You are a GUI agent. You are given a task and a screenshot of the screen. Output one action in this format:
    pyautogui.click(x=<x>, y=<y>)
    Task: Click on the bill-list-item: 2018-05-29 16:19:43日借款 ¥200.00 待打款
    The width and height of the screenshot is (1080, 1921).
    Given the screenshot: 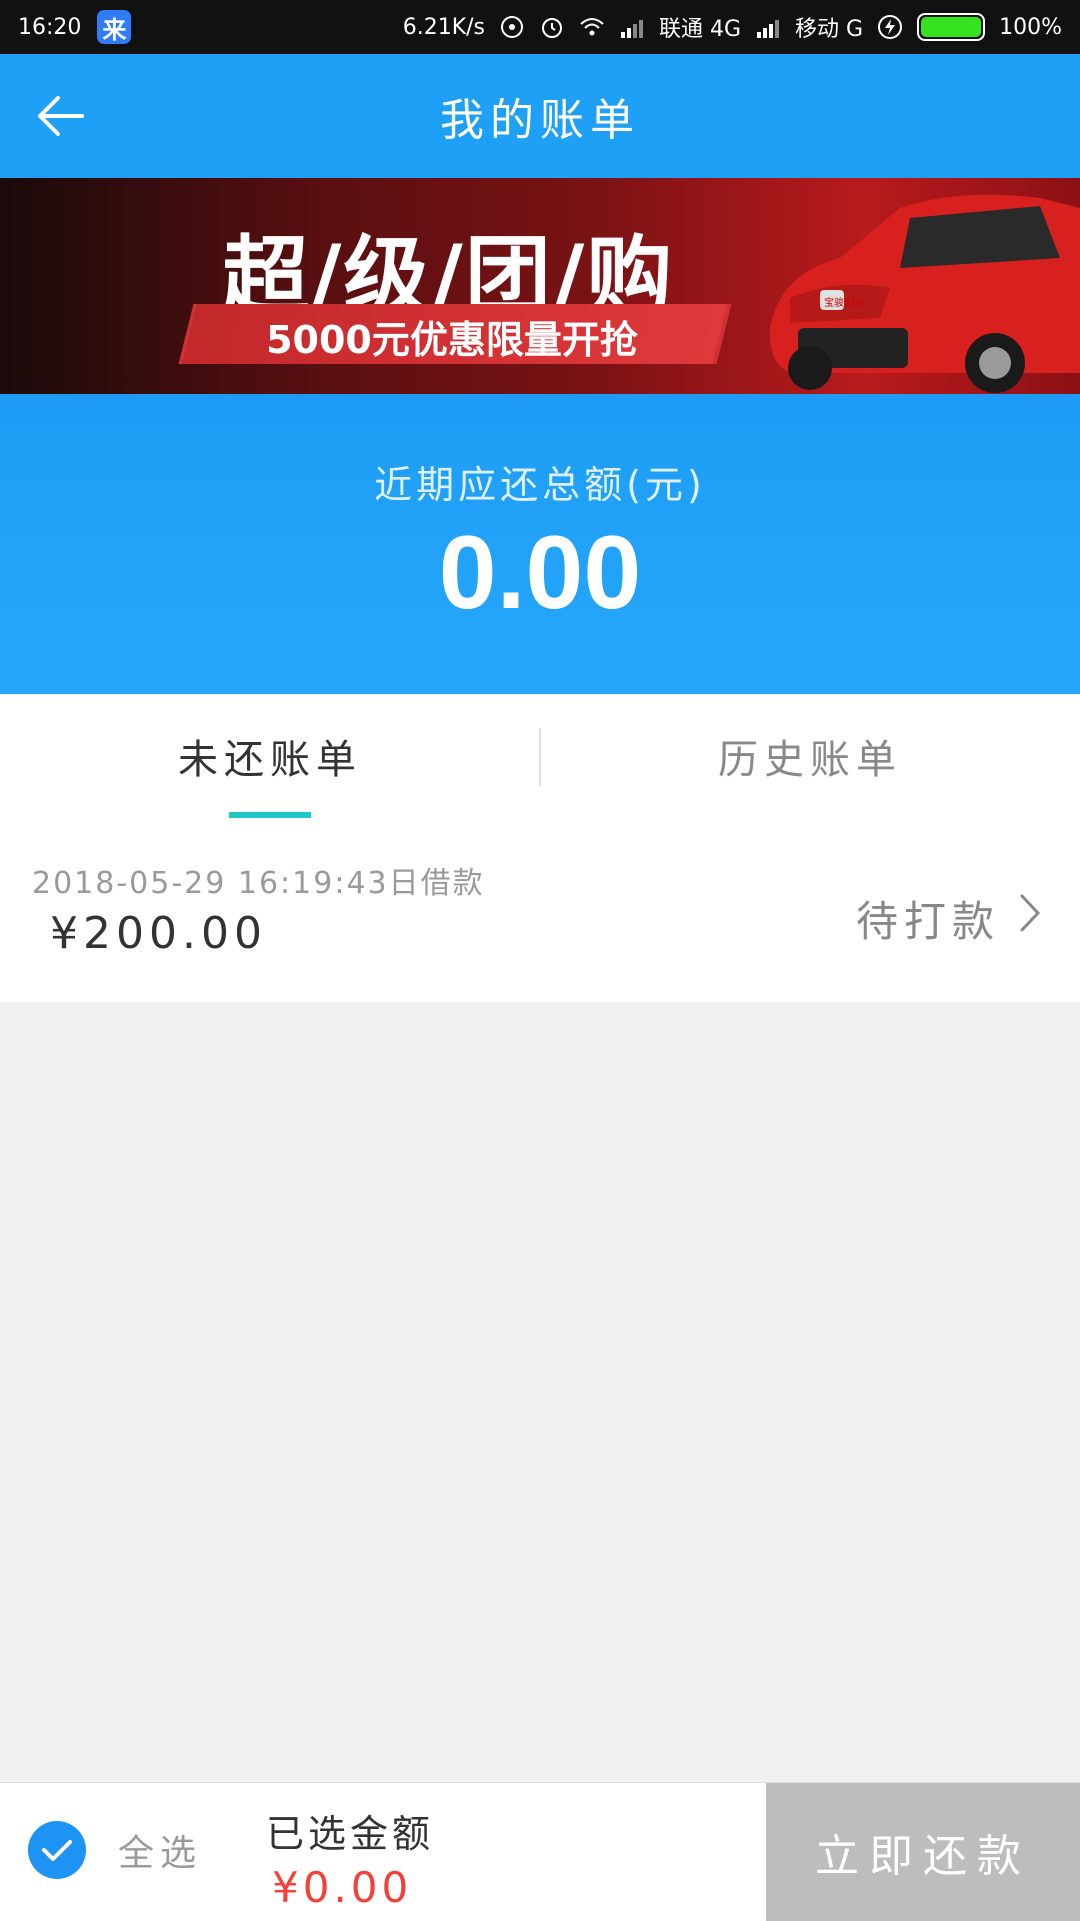 What is the action you would take?
    pyautogui.click(x=540, y=910)
    